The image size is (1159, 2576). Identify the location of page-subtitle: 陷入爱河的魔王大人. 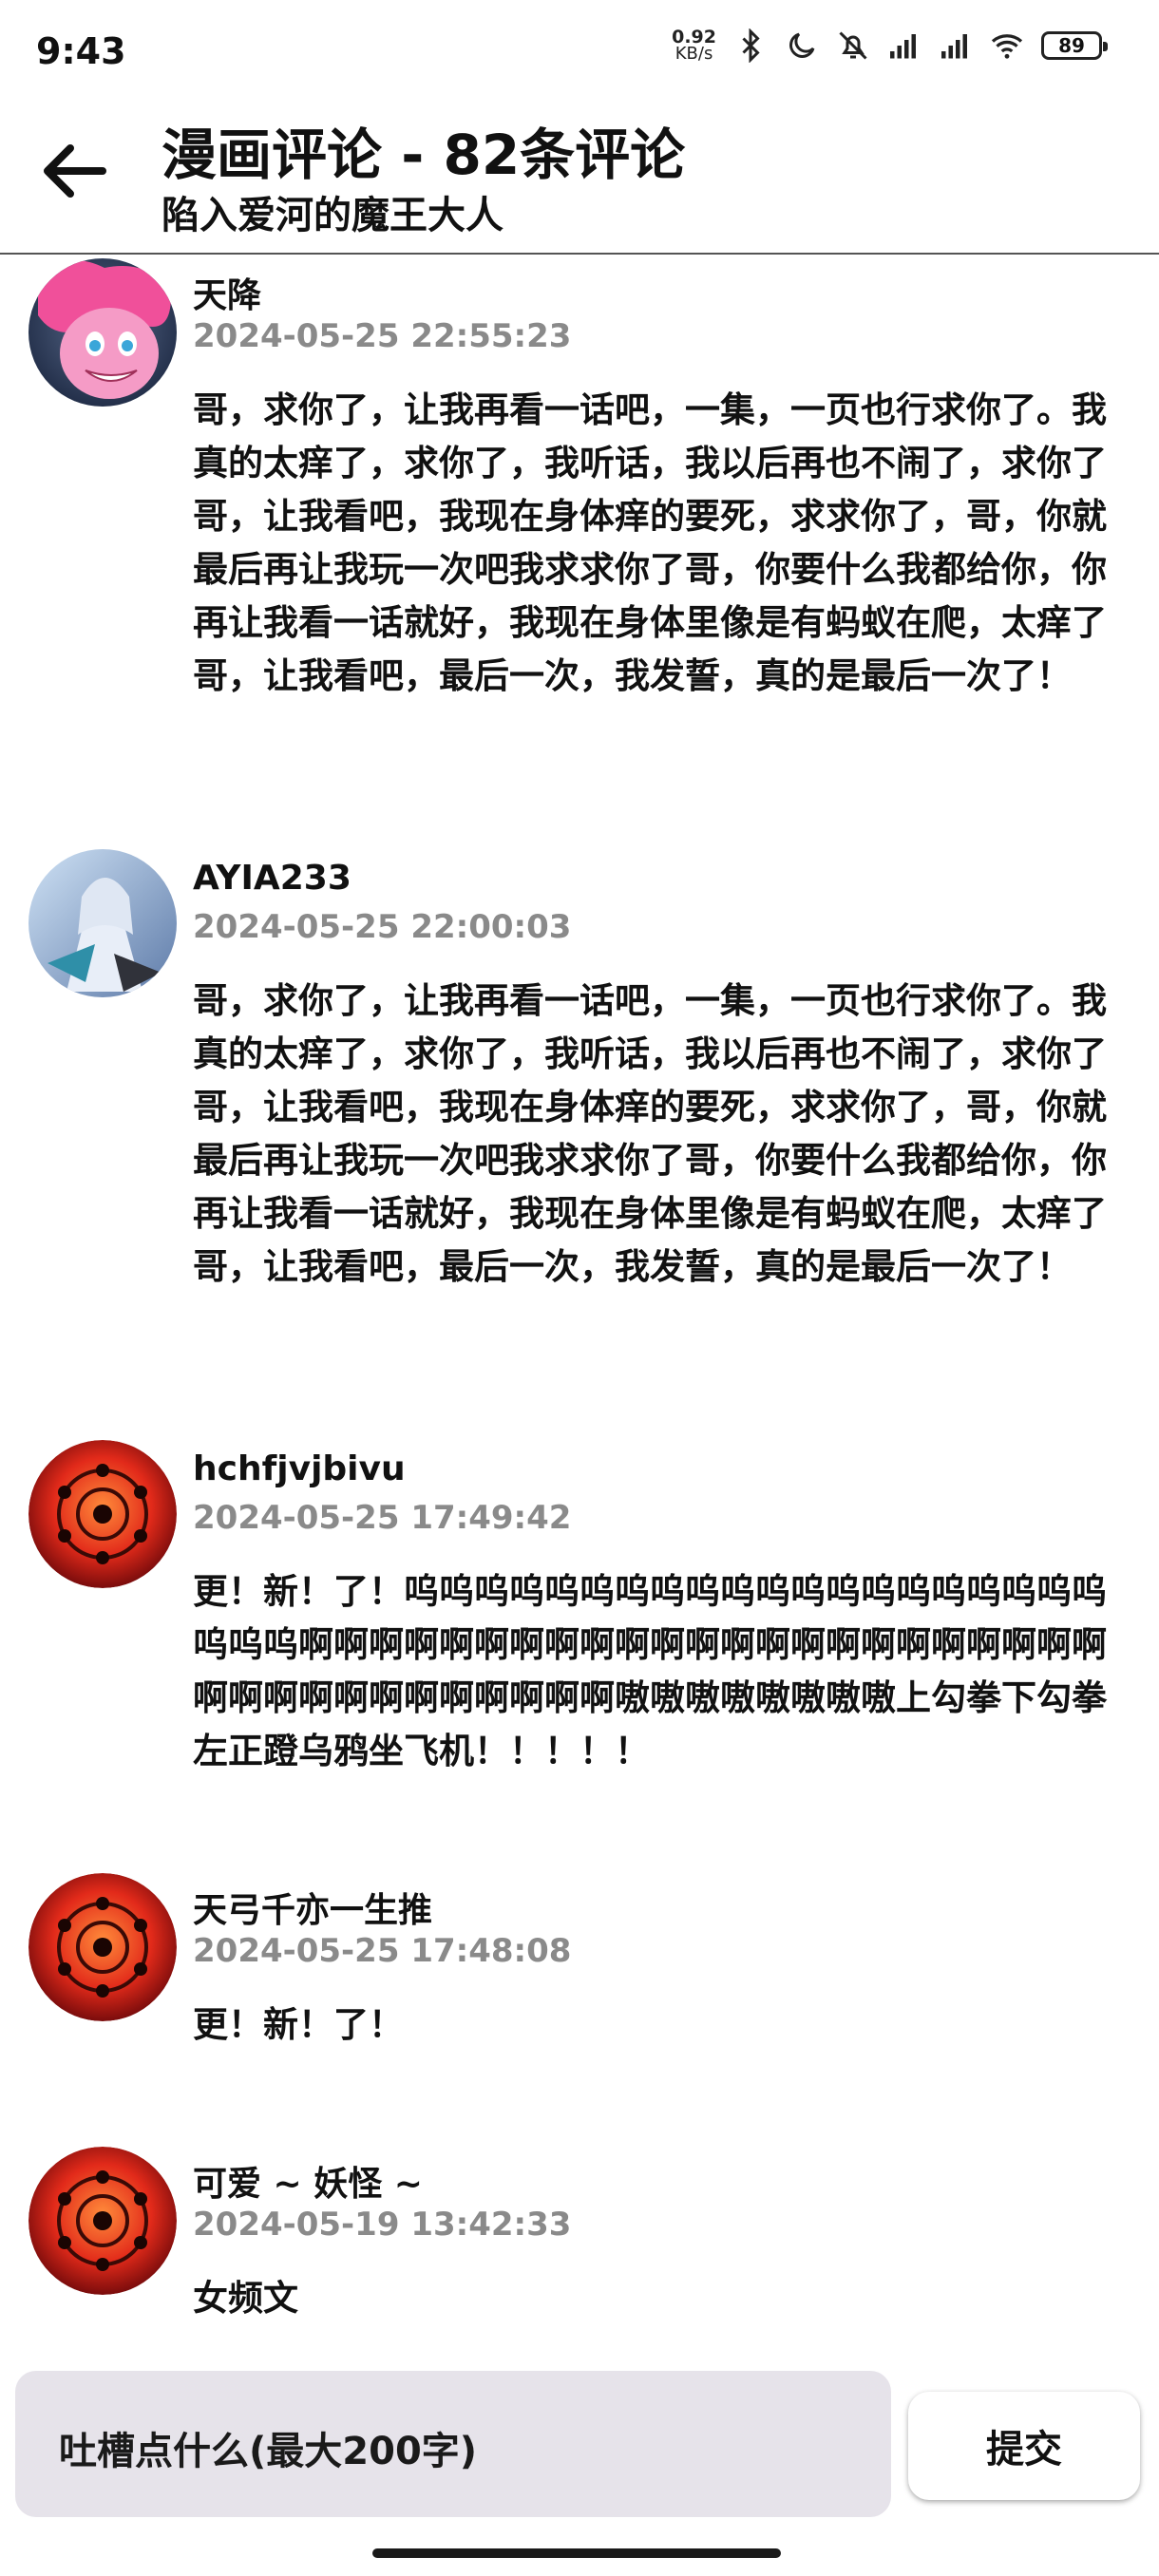
(333, 215).